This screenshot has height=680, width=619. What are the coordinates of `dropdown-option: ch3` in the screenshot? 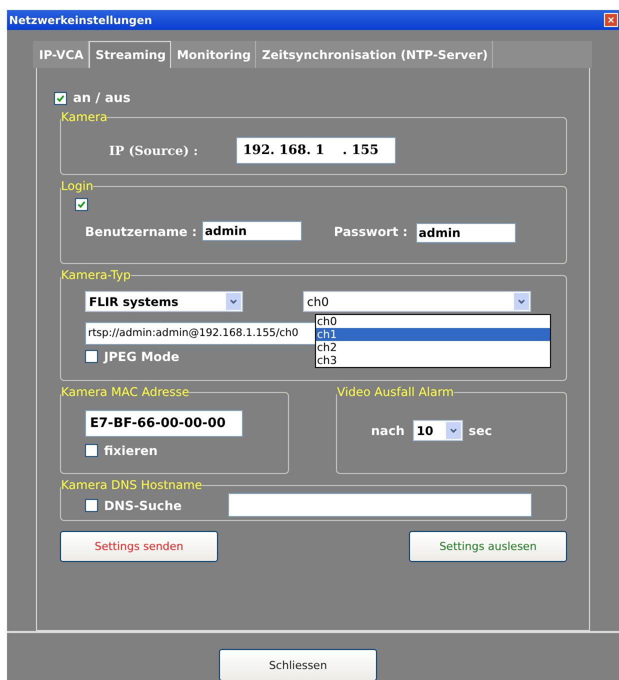 It's located at (433, 360).